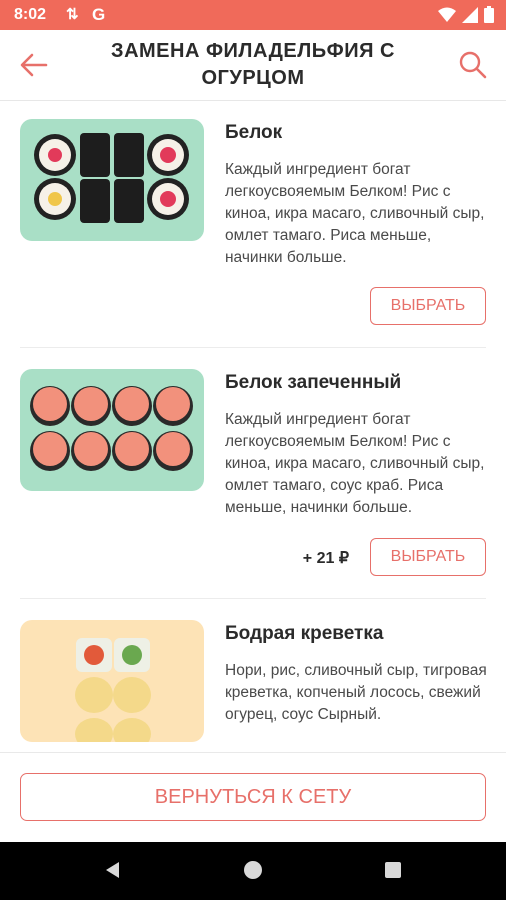 This screenshot has width=506, height=900. What do you see at coordinates (99, 14) in the screenshot?
I see `google-g-icon: G` at bounding box center [99, 14].